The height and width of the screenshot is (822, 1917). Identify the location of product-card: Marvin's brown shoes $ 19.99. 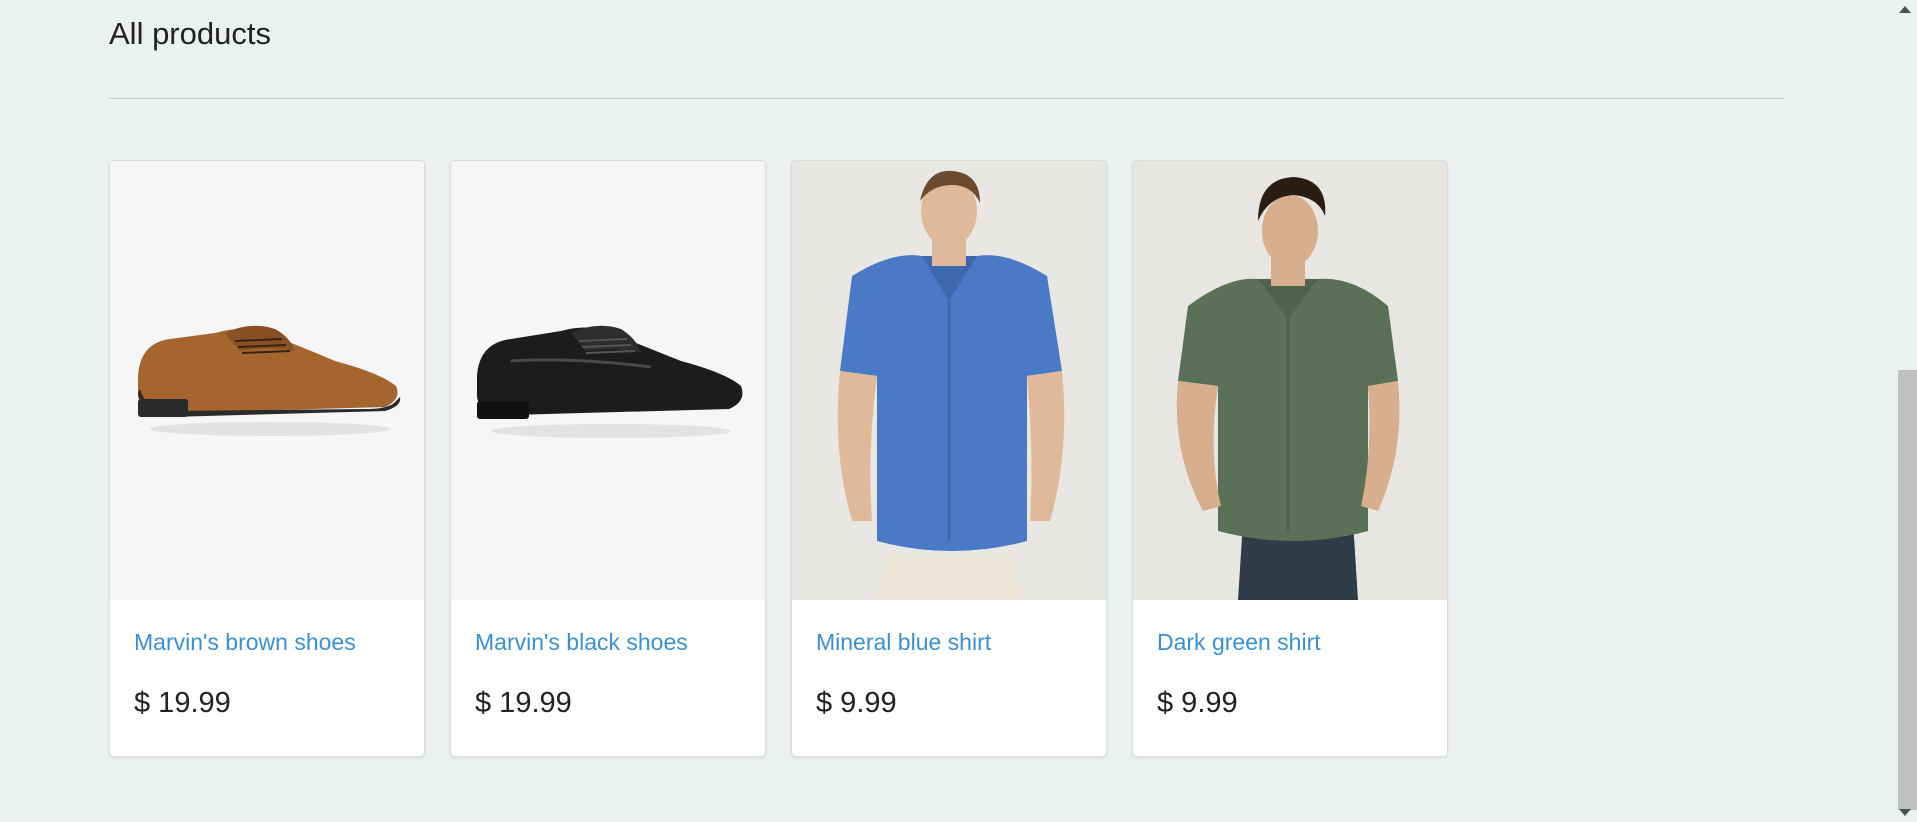
(267, 458).